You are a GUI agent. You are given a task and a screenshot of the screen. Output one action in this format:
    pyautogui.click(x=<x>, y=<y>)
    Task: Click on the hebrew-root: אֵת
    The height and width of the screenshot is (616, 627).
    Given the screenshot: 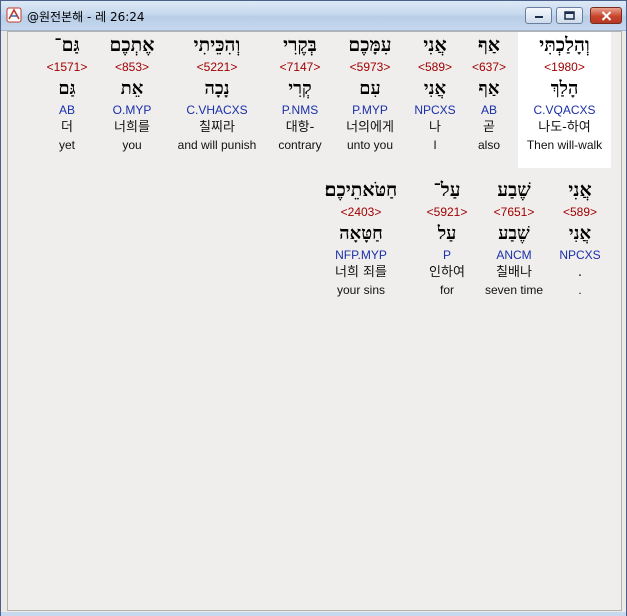 What is the action you would take?
    pyautogui.click(x=132, y=88)
    